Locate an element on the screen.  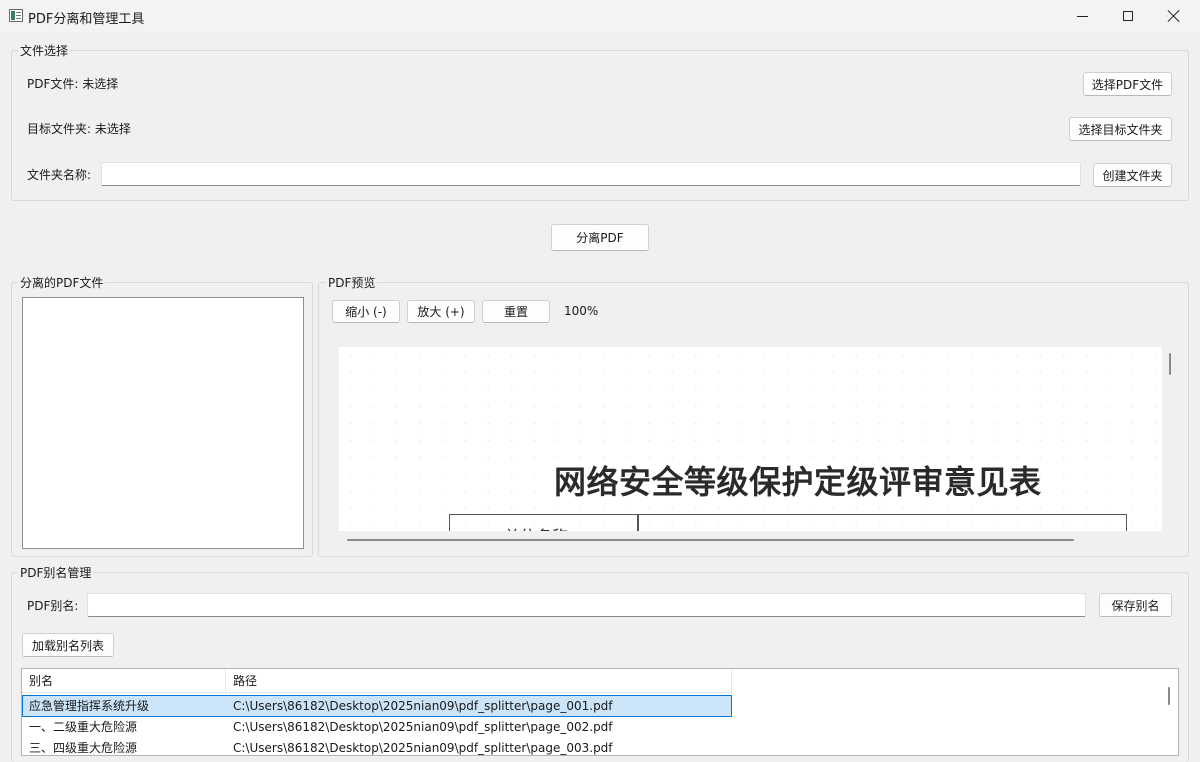
split-files-list is located at coordinates (163, 423).